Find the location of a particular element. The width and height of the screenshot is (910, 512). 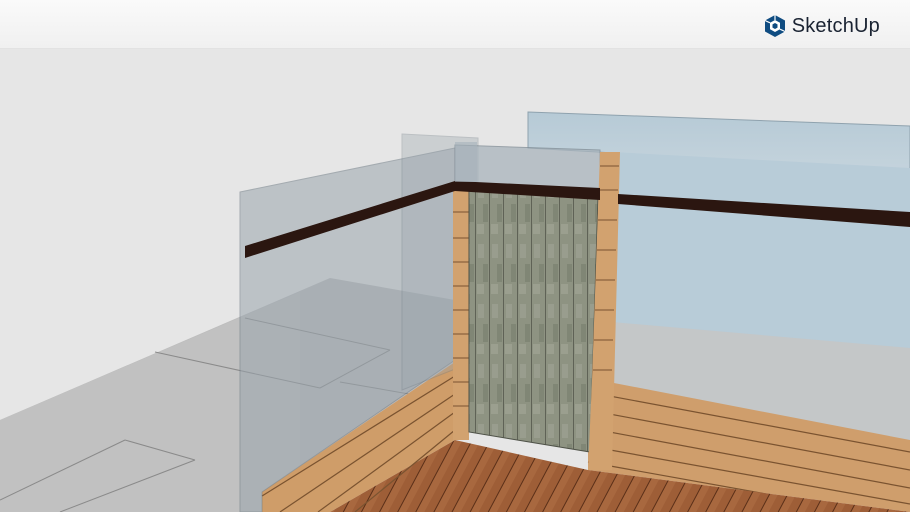

glass-post-cap is located at coordinates (466, 162).